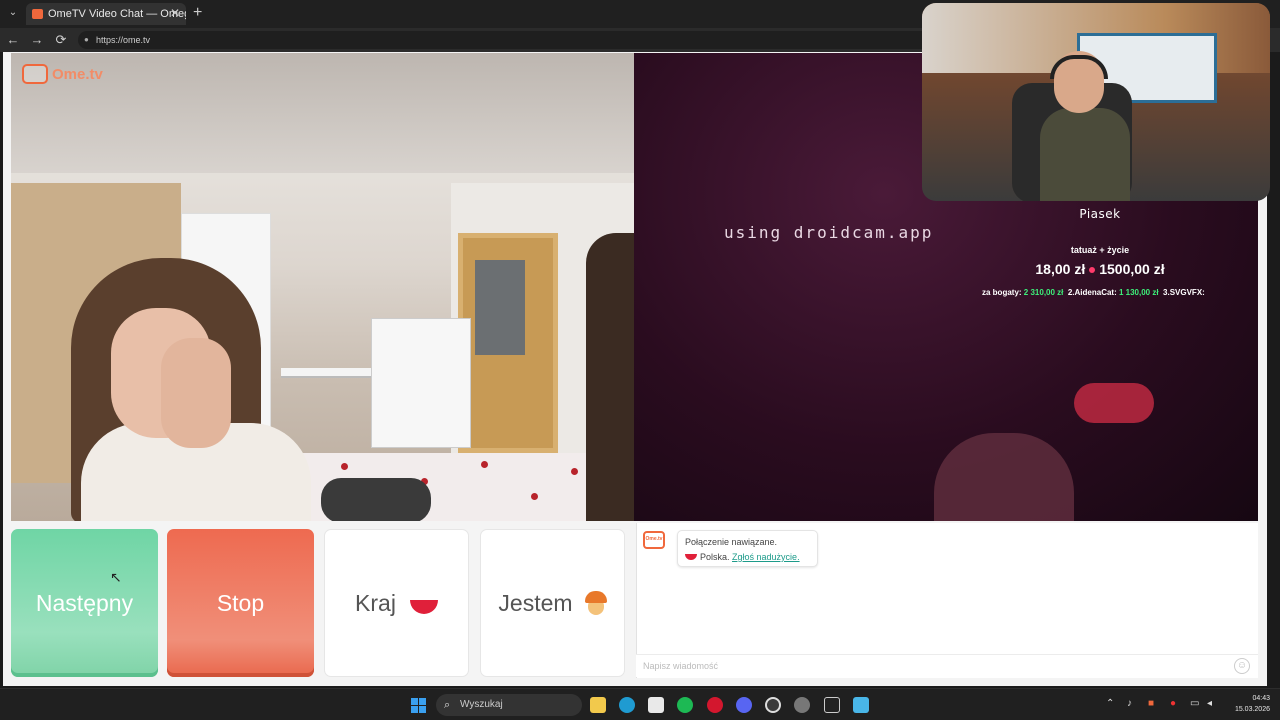 The image size is (1280, 720). What do you see at coordinates (481, 704) in the screenshot?
I see `taskbar-search-placeholder: Wyszukaj` at bounding box center [481, 704].